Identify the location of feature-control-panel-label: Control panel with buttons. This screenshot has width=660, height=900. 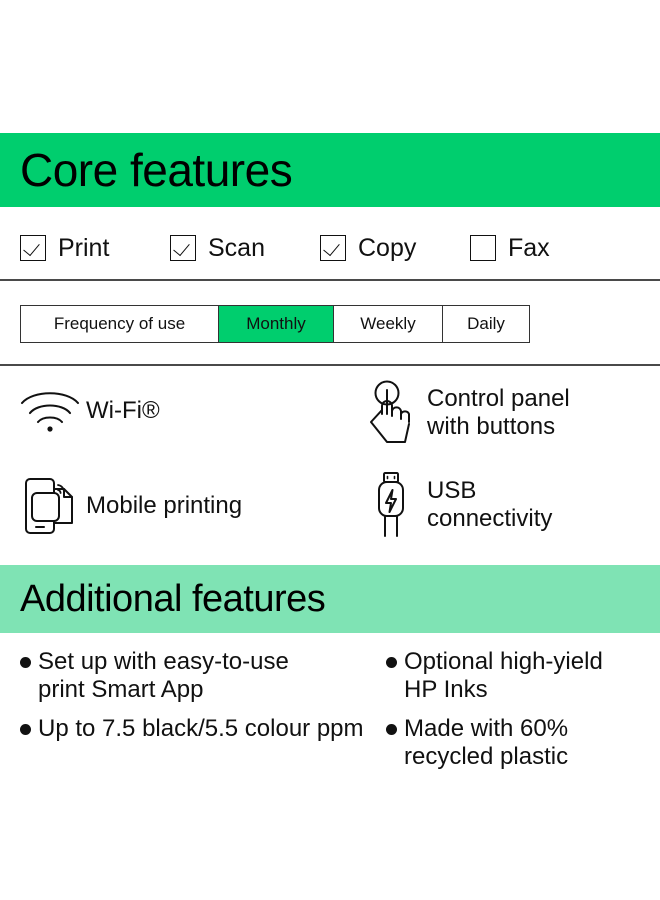
(498, 412).